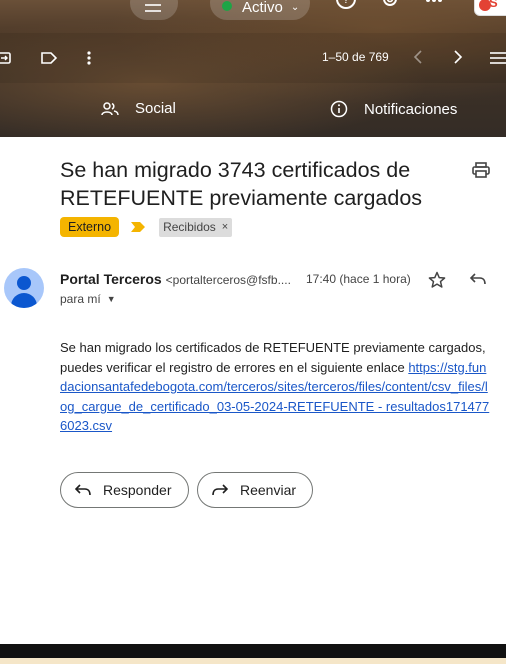 The height and width of the screenshot is (664, 506). I want to click on tab-social: Social, so click(138, 108).